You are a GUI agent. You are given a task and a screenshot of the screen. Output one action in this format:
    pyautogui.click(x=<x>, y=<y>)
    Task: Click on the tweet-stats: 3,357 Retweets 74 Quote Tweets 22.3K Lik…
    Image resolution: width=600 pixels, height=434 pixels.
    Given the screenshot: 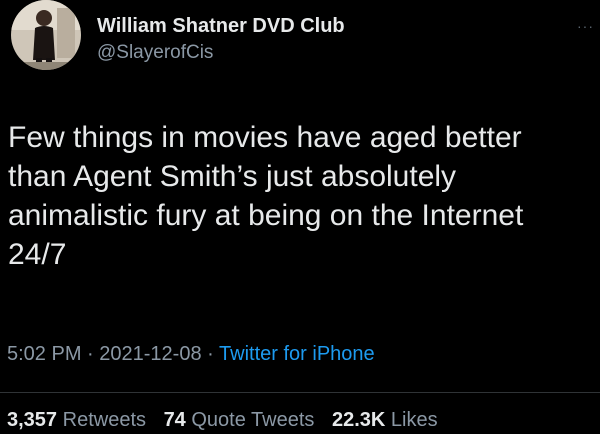 What is the action you would take?
    pyautogui.click(x=228, y=420)
    